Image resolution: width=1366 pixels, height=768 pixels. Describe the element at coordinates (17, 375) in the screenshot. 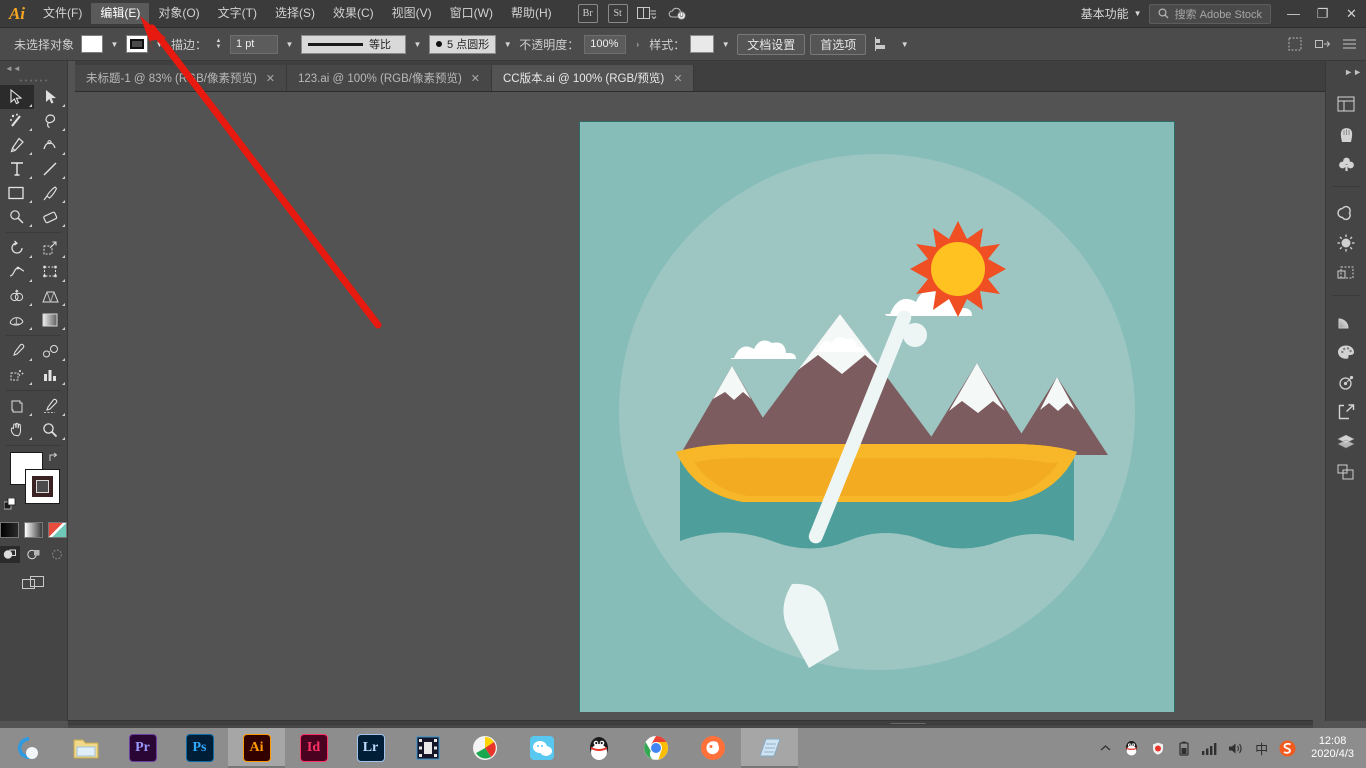

I see `symbol-sprayer-tool` at that location.